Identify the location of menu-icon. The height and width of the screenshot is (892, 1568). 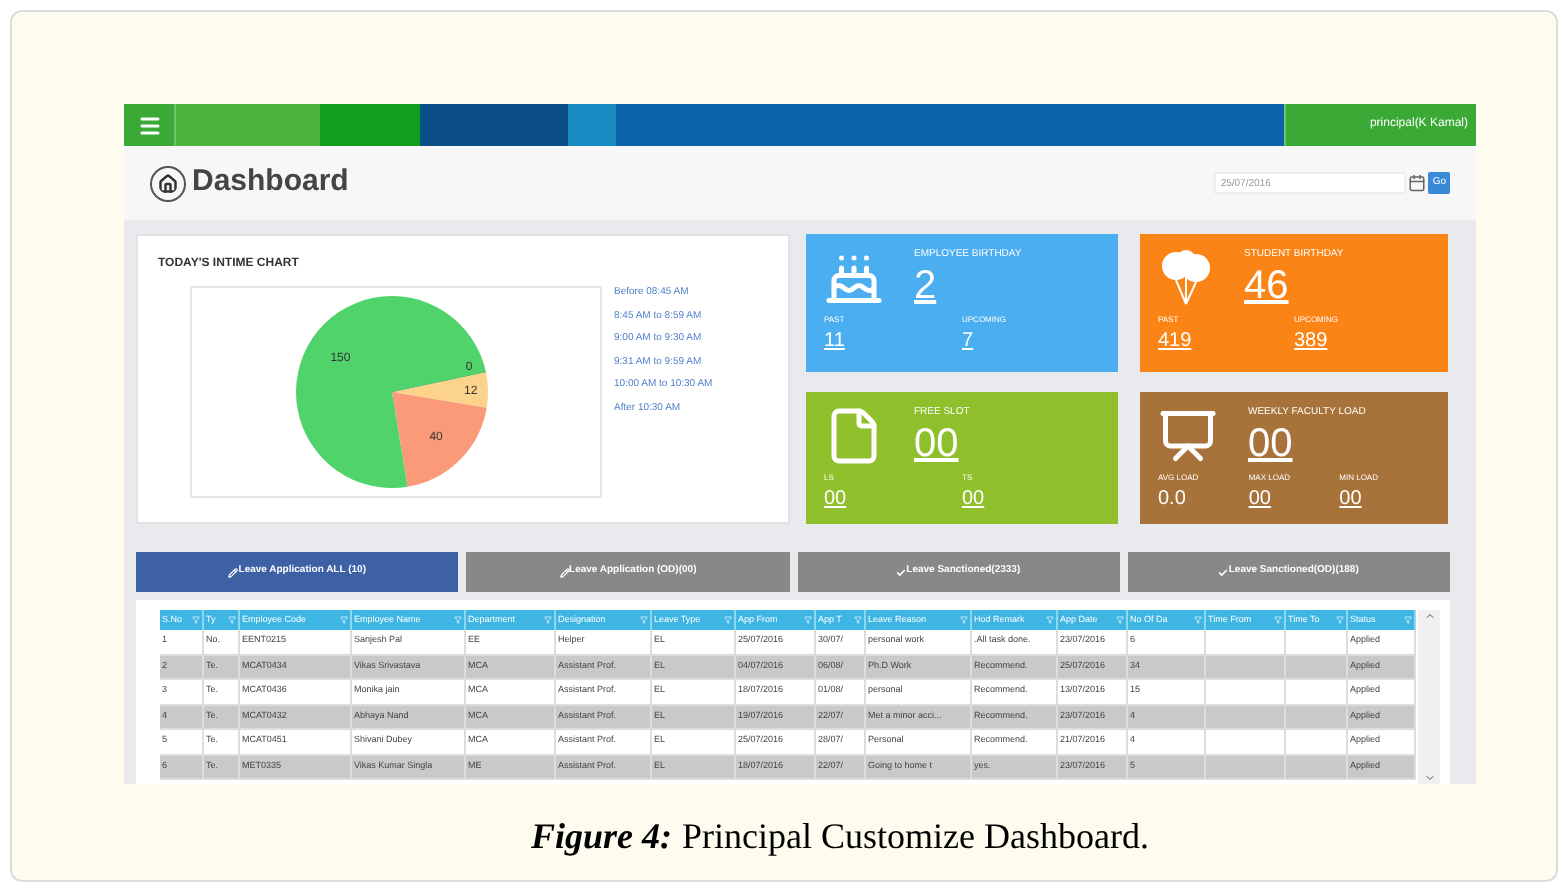
(149, 125).